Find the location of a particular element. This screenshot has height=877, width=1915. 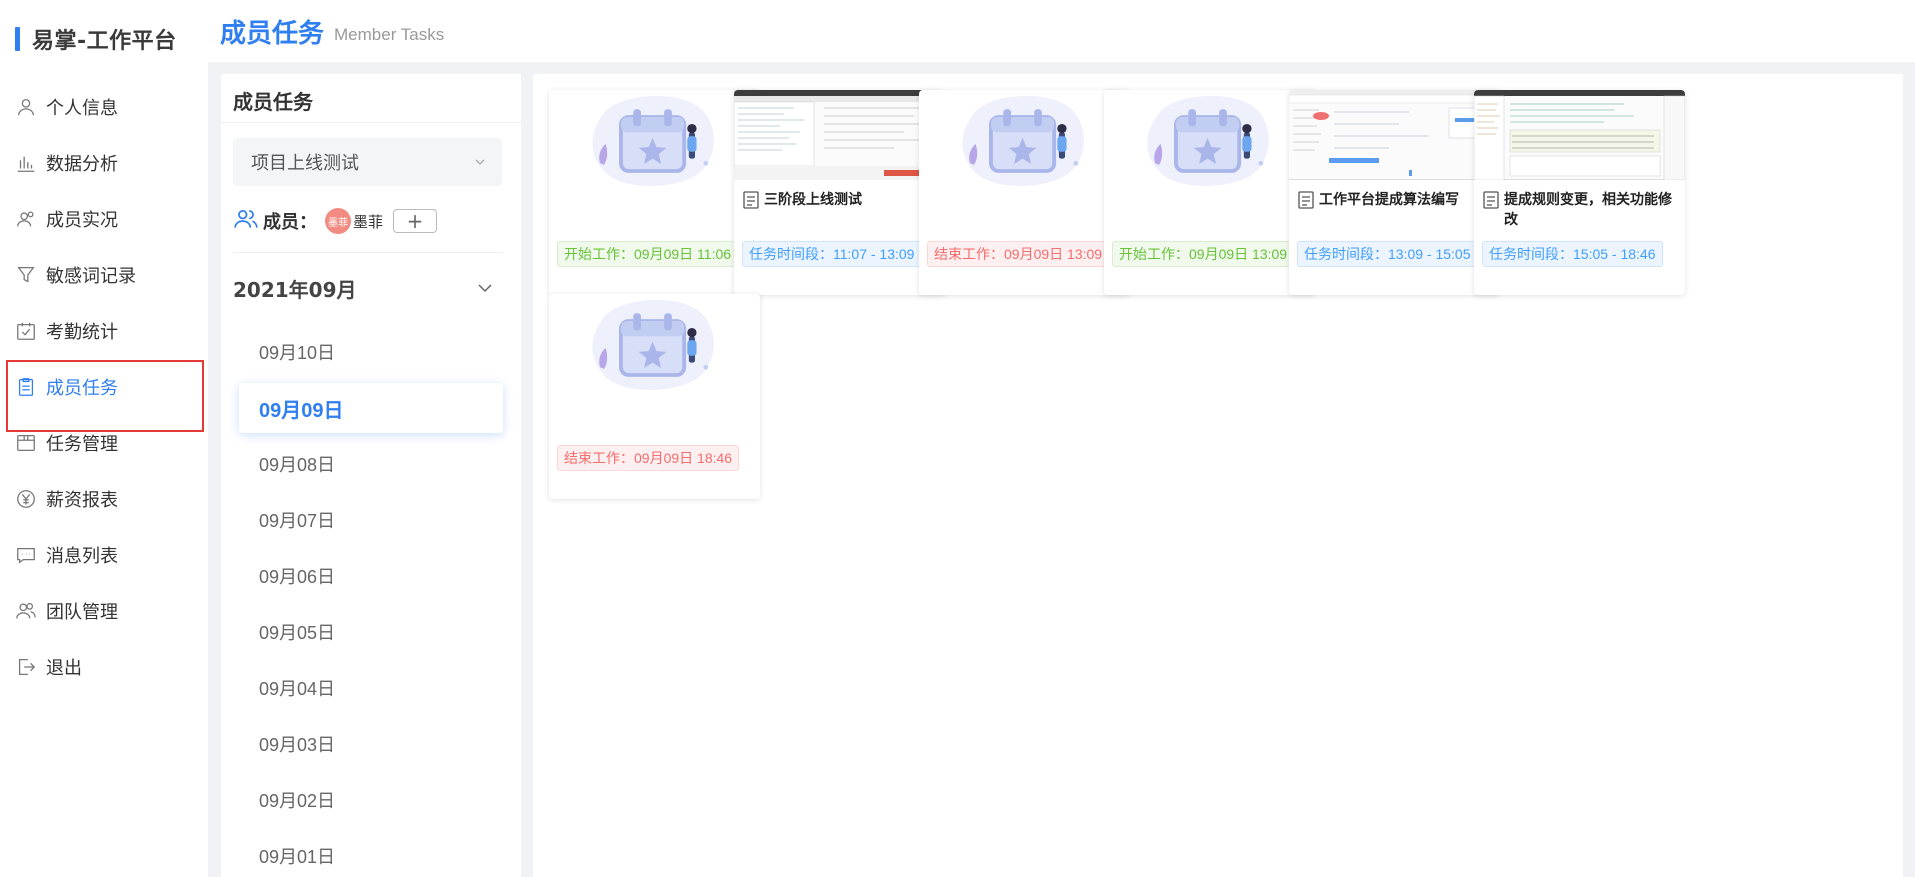

sidebar-item-label: 敏感词记录 is located at coordinates (91, 276).